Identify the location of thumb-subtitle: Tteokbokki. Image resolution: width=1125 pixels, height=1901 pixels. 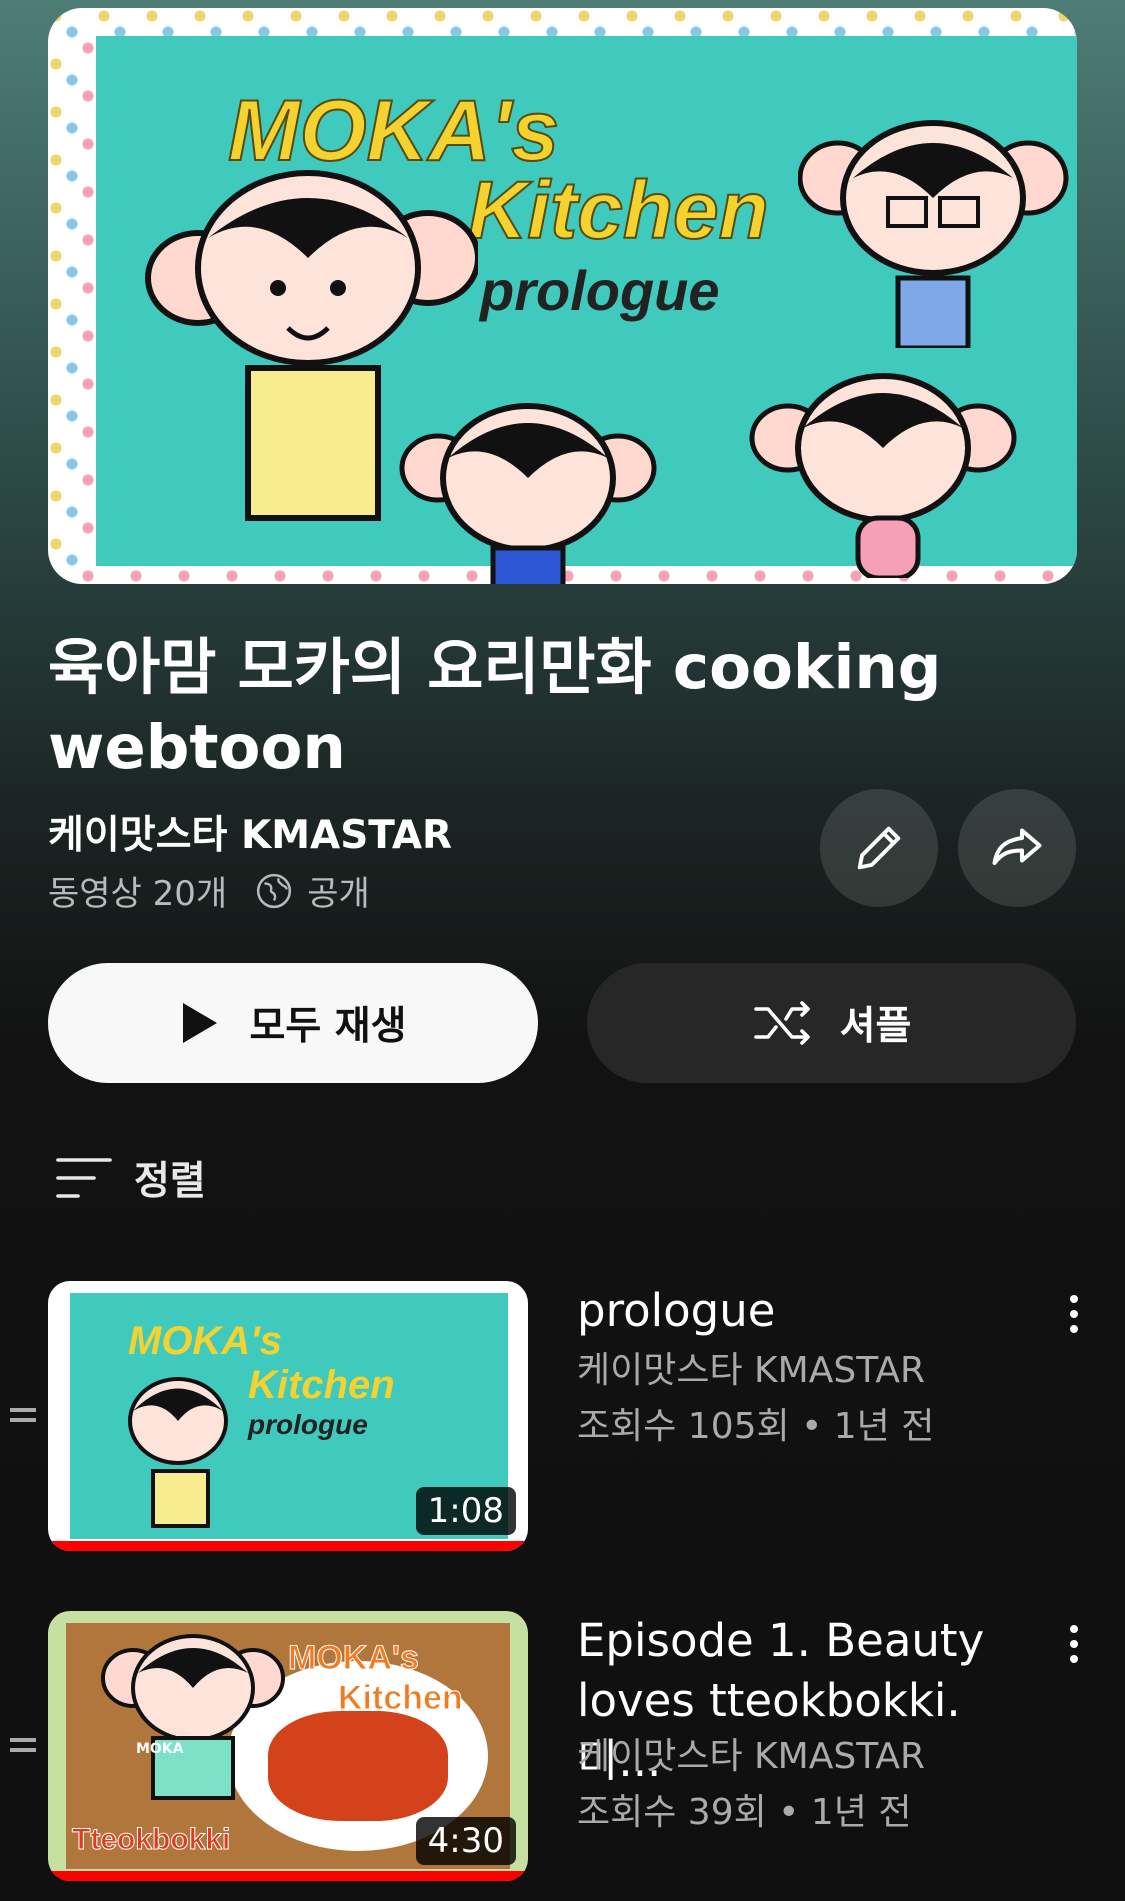
(151, 1840).